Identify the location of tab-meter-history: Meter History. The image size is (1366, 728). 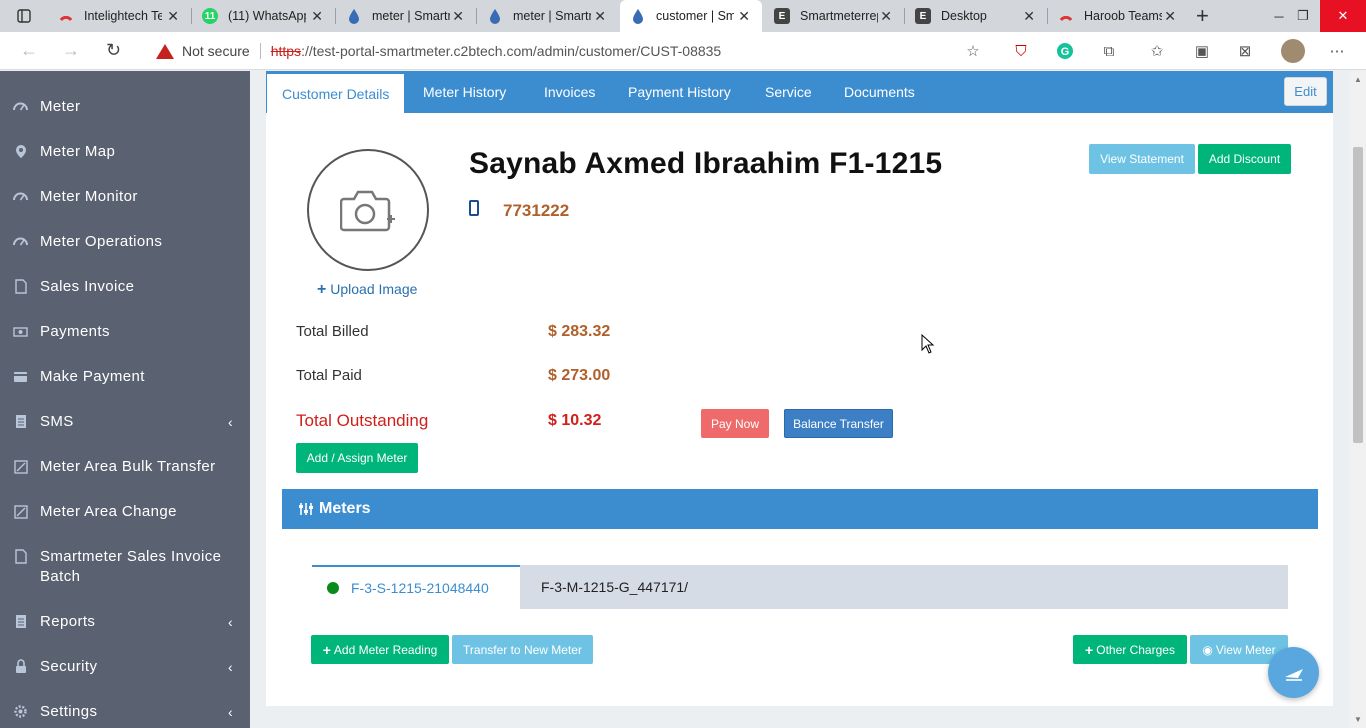
(464, 92).